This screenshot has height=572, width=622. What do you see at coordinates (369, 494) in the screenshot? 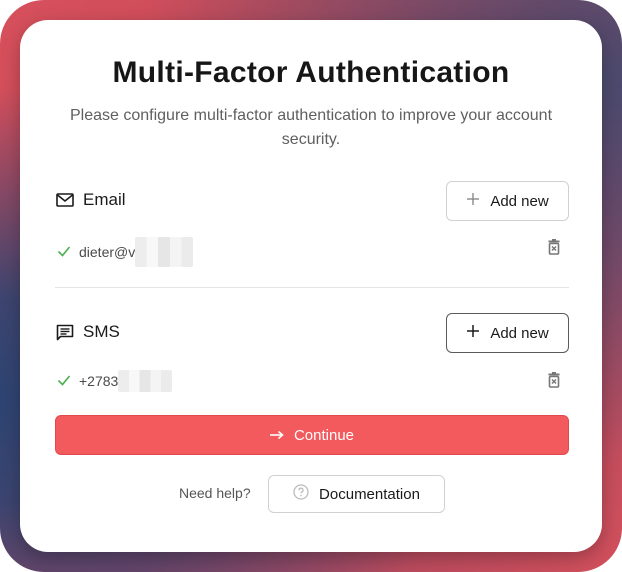
I see `documentation-label: Documentation` at bounding box center [369, 494].